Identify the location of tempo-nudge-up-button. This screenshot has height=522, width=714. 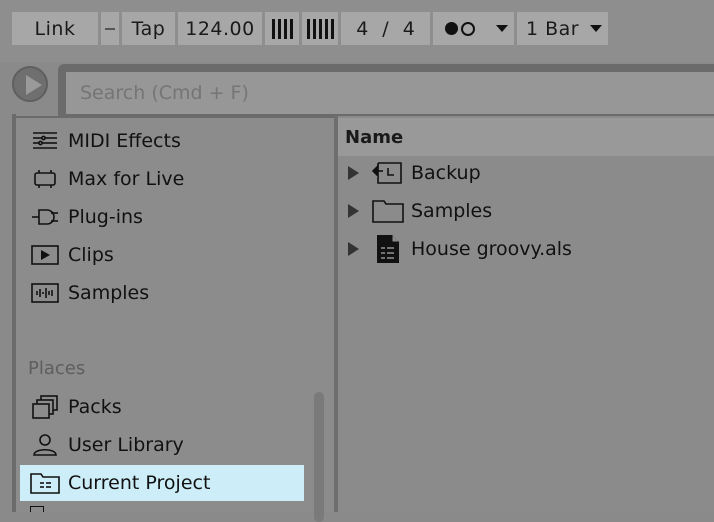
(320, 28).